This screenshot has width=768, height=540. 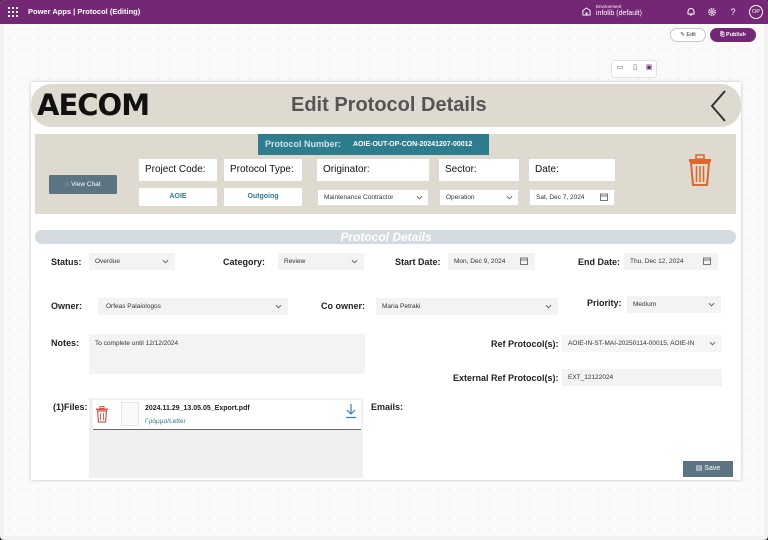 I want to click on file-type: Γράμμα/Letter, so click(x=165, y=421).